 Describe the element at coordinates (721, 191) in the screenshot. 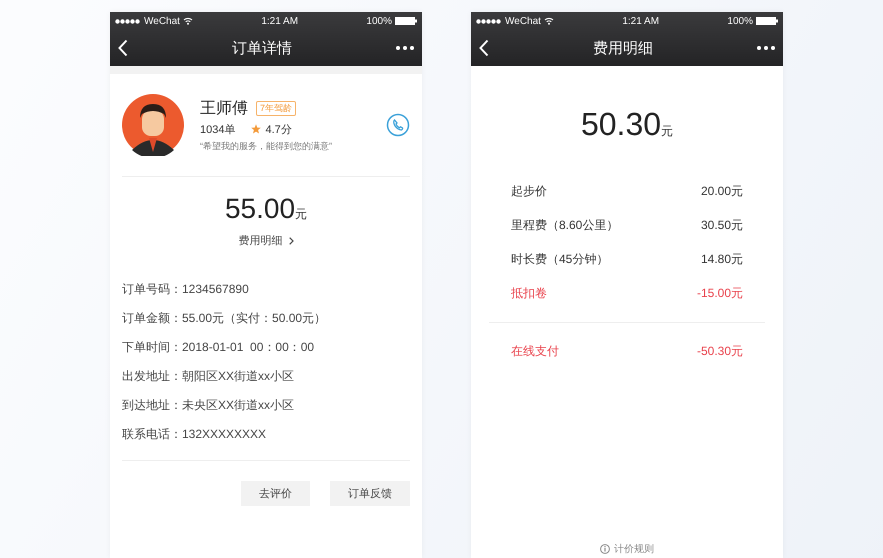

I see `fee-value: 20.00元` at that location.